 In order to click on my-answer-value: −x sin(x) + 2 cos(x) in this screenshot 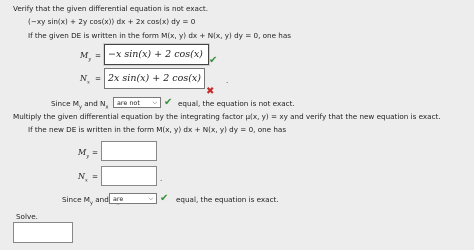, I will do `click(155, 54)`.